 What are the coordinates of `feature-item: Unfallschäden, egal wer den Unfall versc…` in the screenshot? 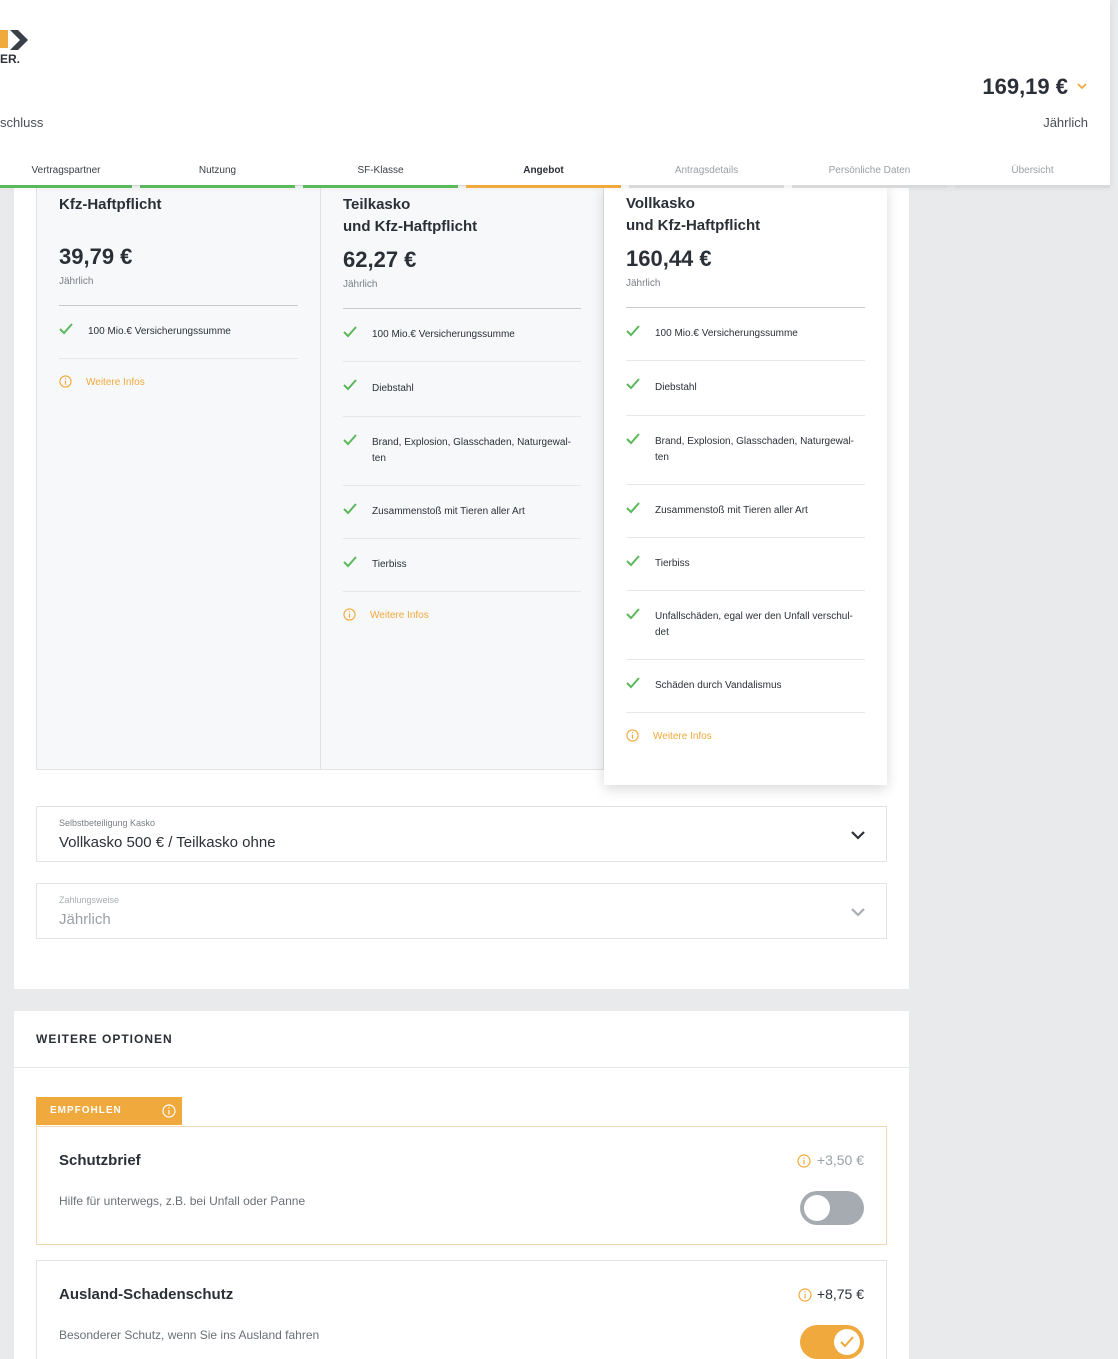 It's located at (745, 625).